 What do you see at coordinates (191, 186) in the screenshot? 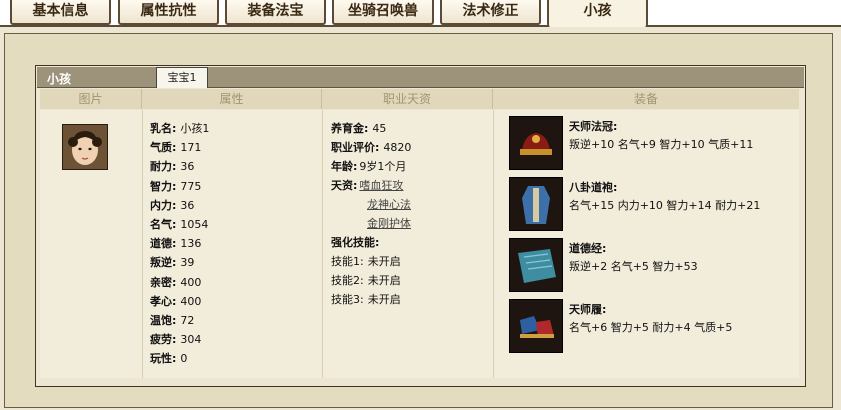
I see `attribute-value: 775` at bounding box center [191, 186].